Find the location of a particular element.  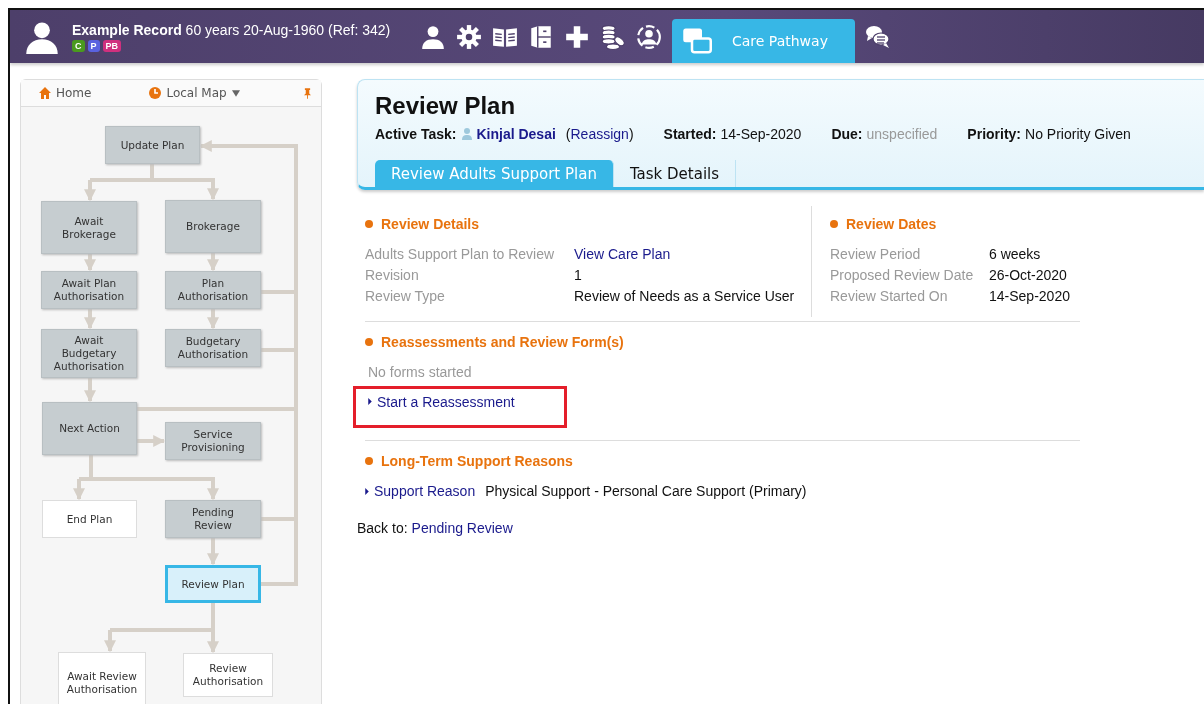

record-title: Example Record 60 years 20-Aug-1960 (Ref: 342) is located at coordinates (232, 29).